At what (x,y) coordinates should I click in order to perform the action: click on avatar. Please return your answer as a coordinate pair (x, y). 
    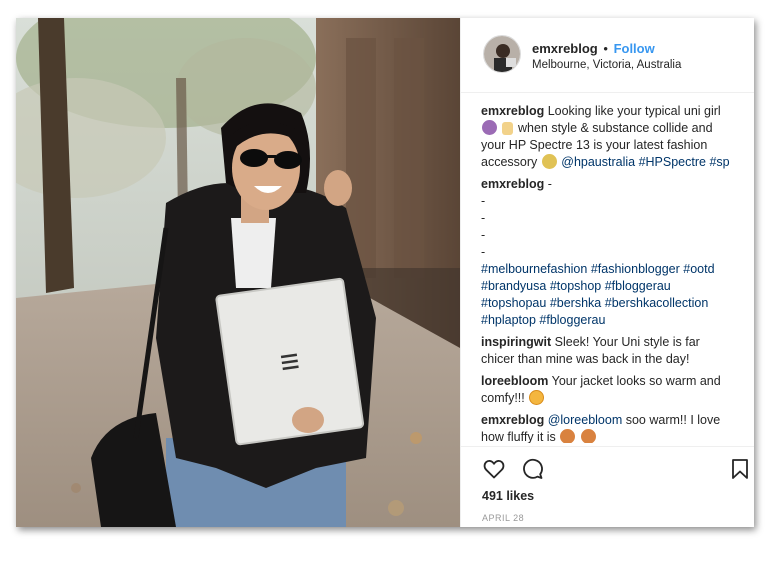
    Looking at the image, I should click on (502, 54).